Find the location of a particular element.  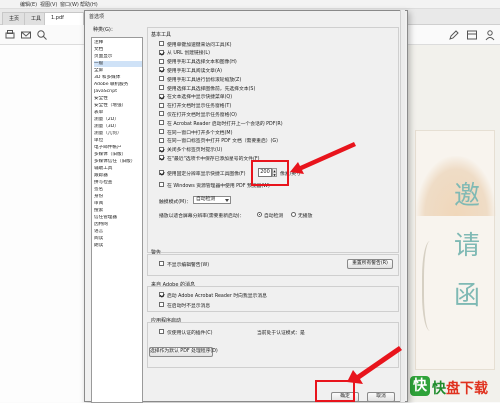

category-item: 3D 和多媒体 is located at coordinates (118, 78).